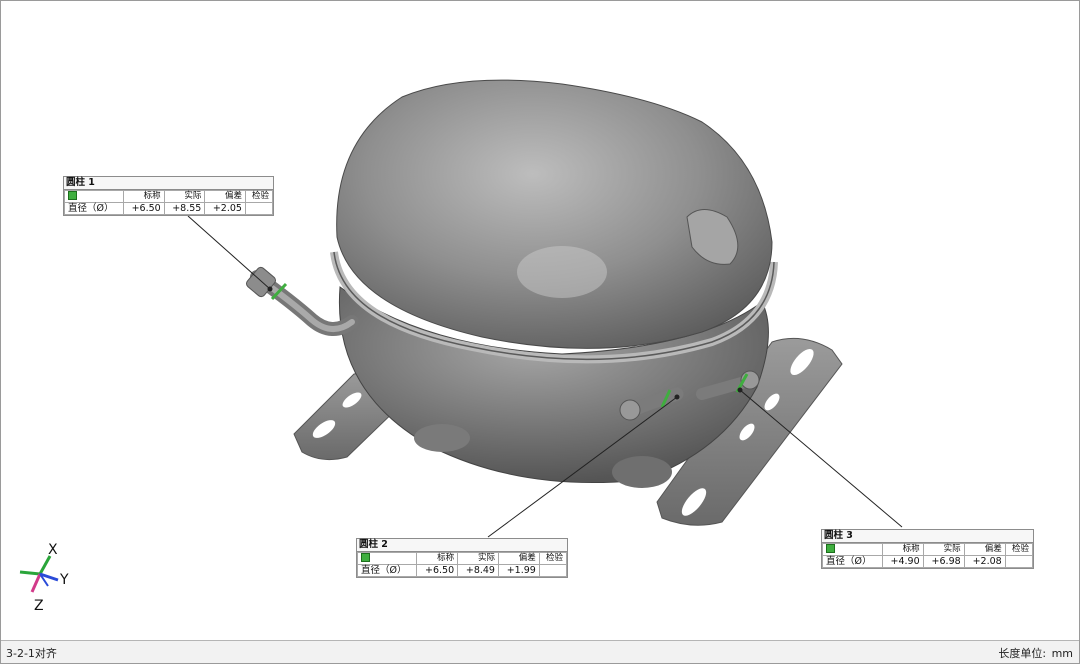 This screenshot has width=1080, height=664. What do you see at coordinates (168, 183) in the screenshot?
I see `callout-title: 圆柱 1` at bounding box center [168, 183].